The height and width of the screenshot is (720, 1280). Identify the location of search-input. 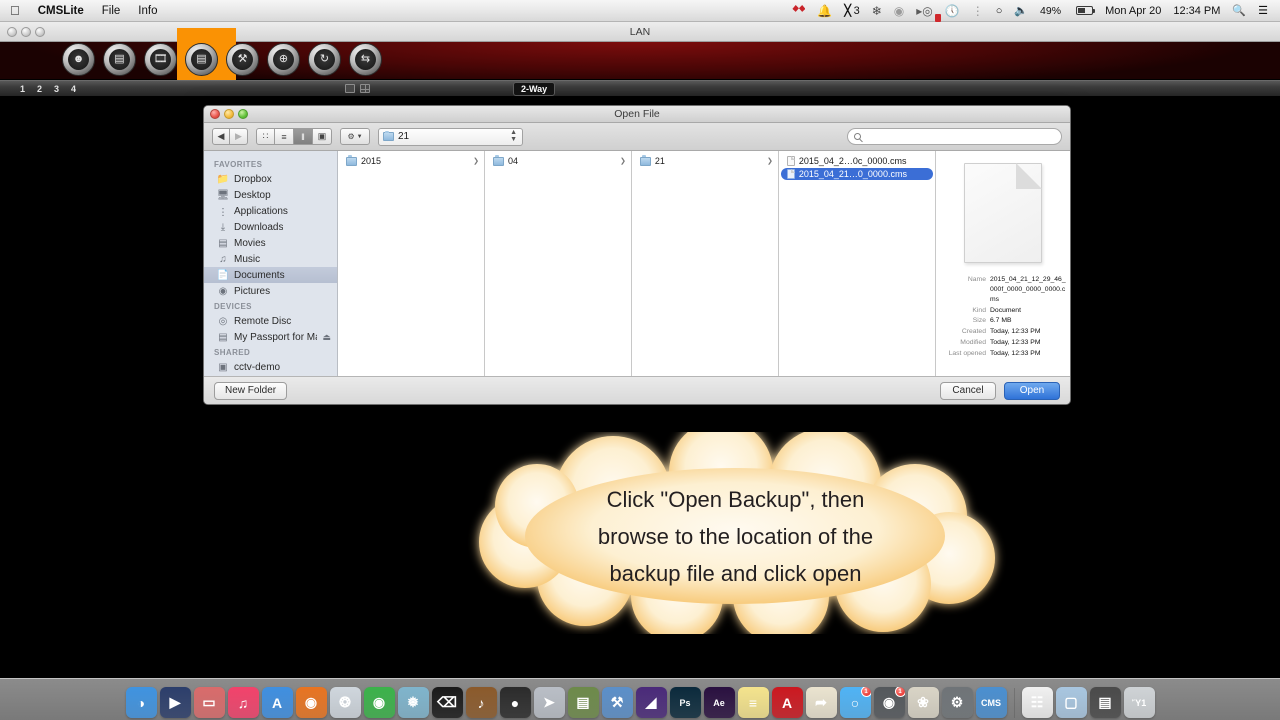
(954, 136).